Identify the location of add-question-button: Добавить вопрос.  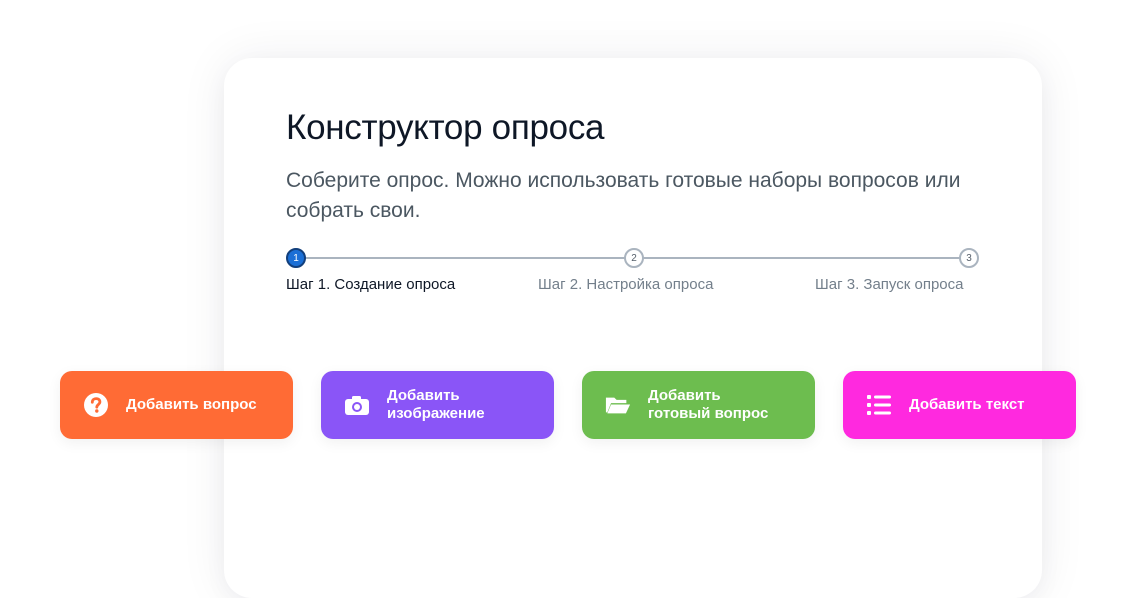
(176, 405).